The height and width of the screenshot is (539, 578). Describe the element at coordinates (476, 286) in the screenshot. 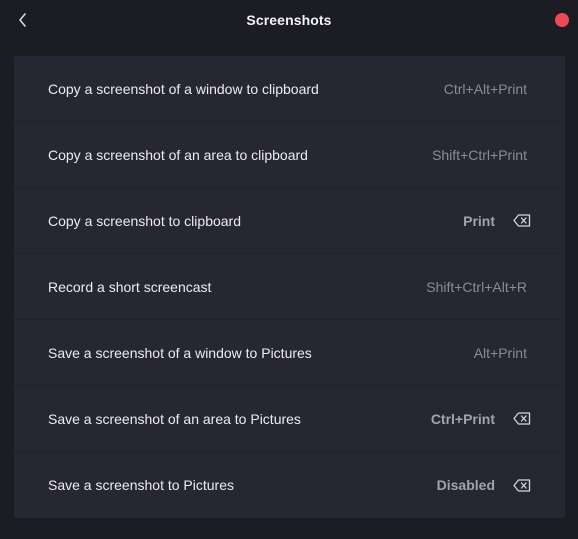

I see `shortcut-accel: Shift+Ctrl+Alt+R` at that location.